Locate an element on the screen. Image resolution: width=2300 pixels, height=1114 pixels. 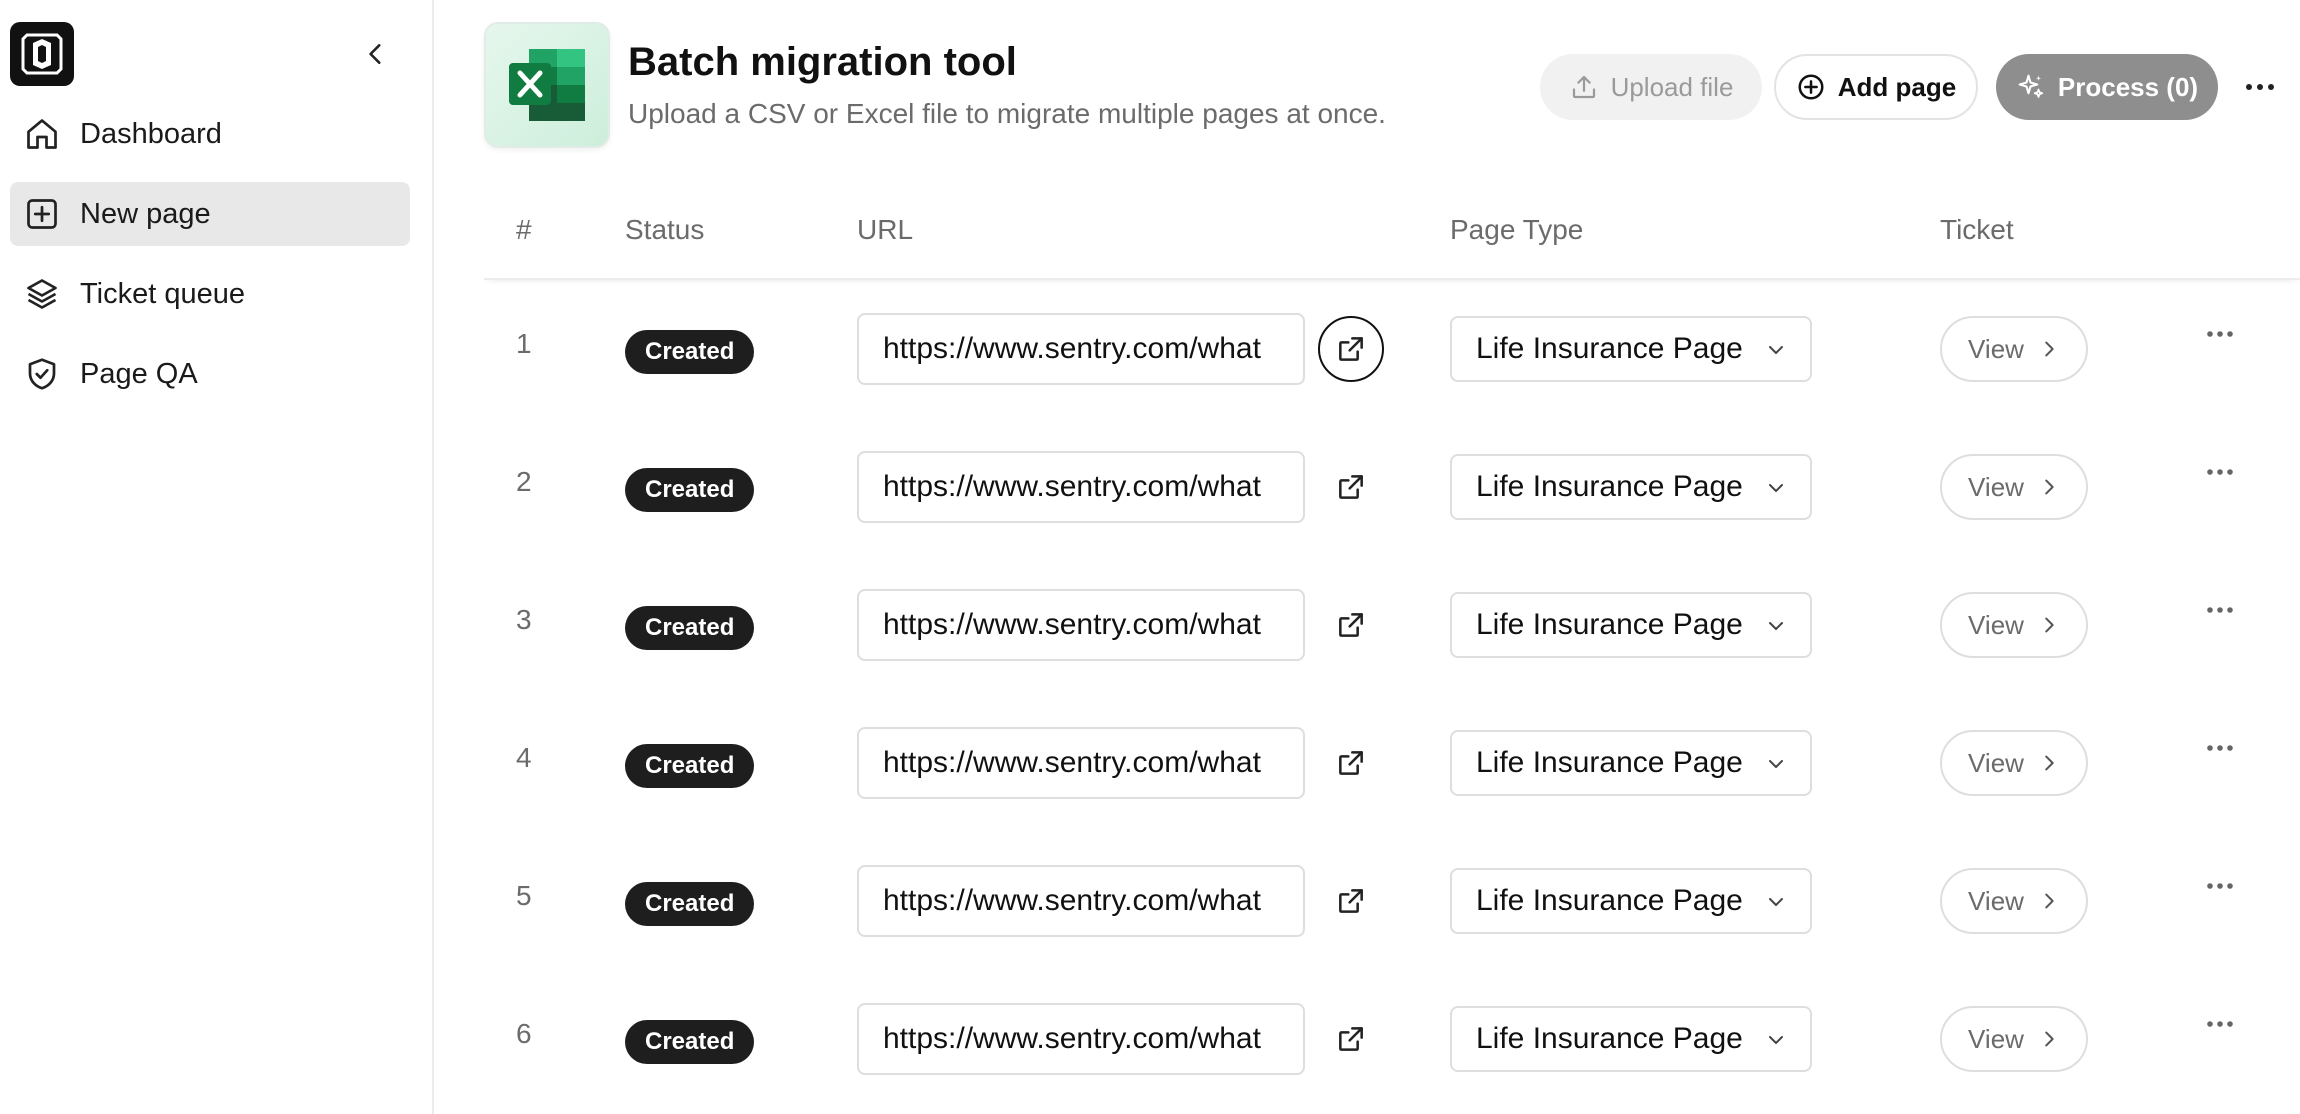
collapse-sidebar-button is located at coordinates (376, 54).